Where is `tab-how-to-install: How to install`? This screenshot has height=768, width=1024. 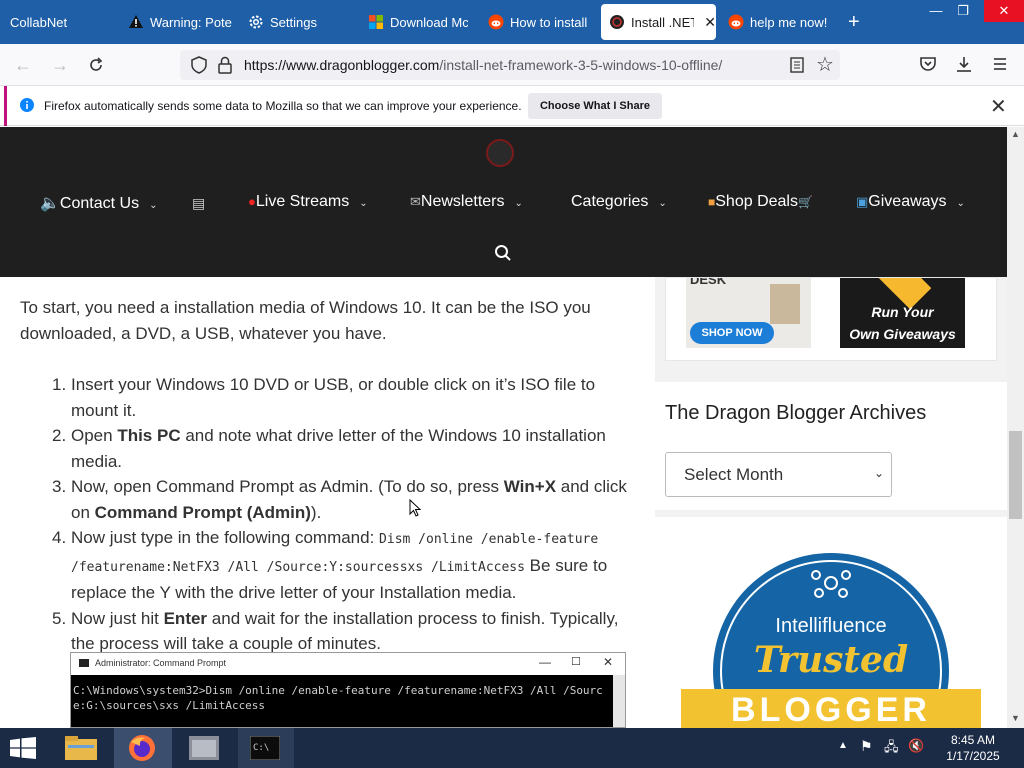 tab-how-to-install: How to install is located at coordinates (538, 22).